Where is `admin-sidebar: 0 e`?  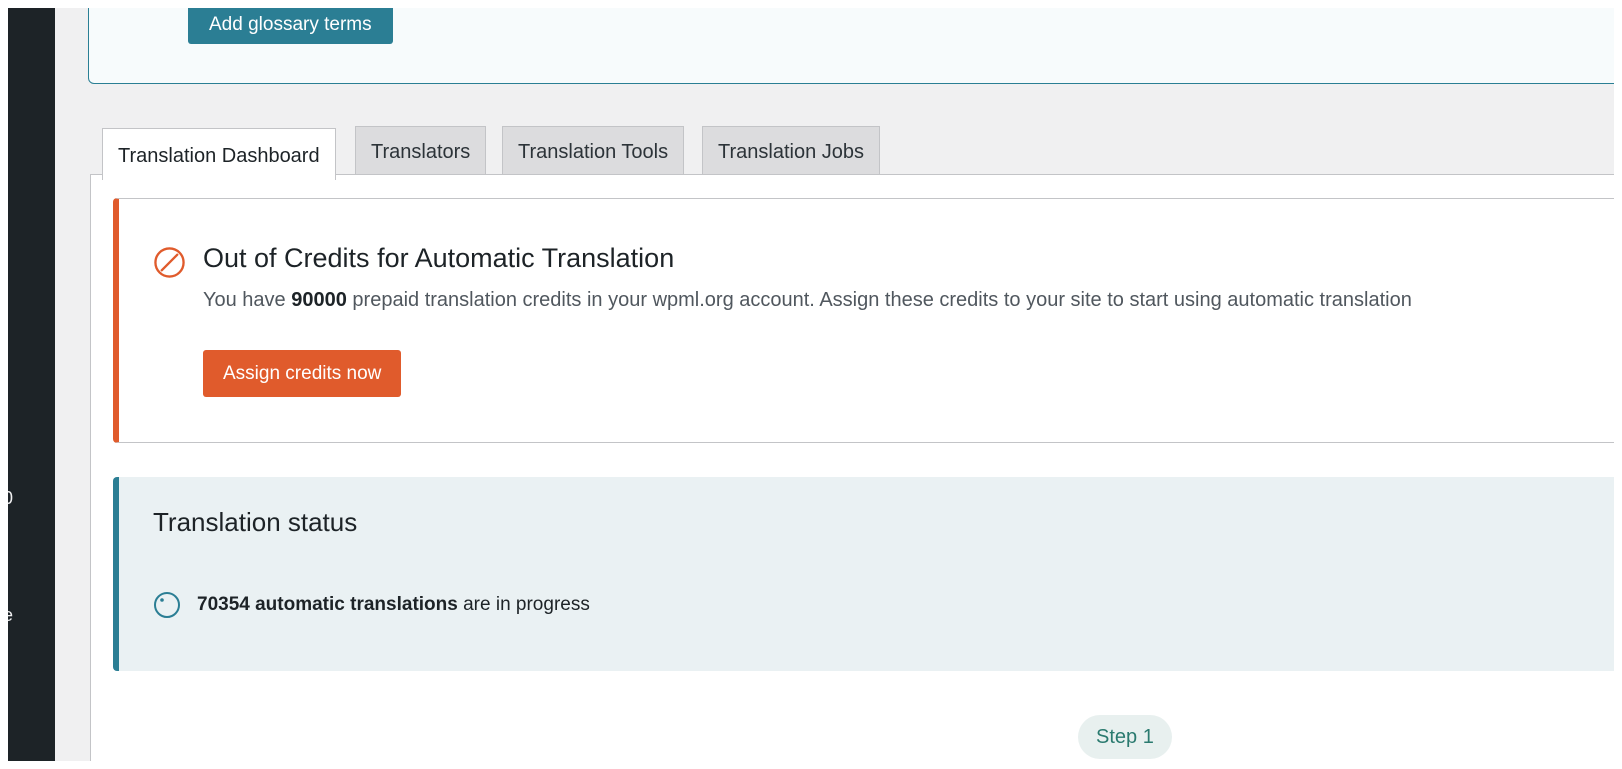
admin-sidebar: 0 e is located at coordinates (31, 384).